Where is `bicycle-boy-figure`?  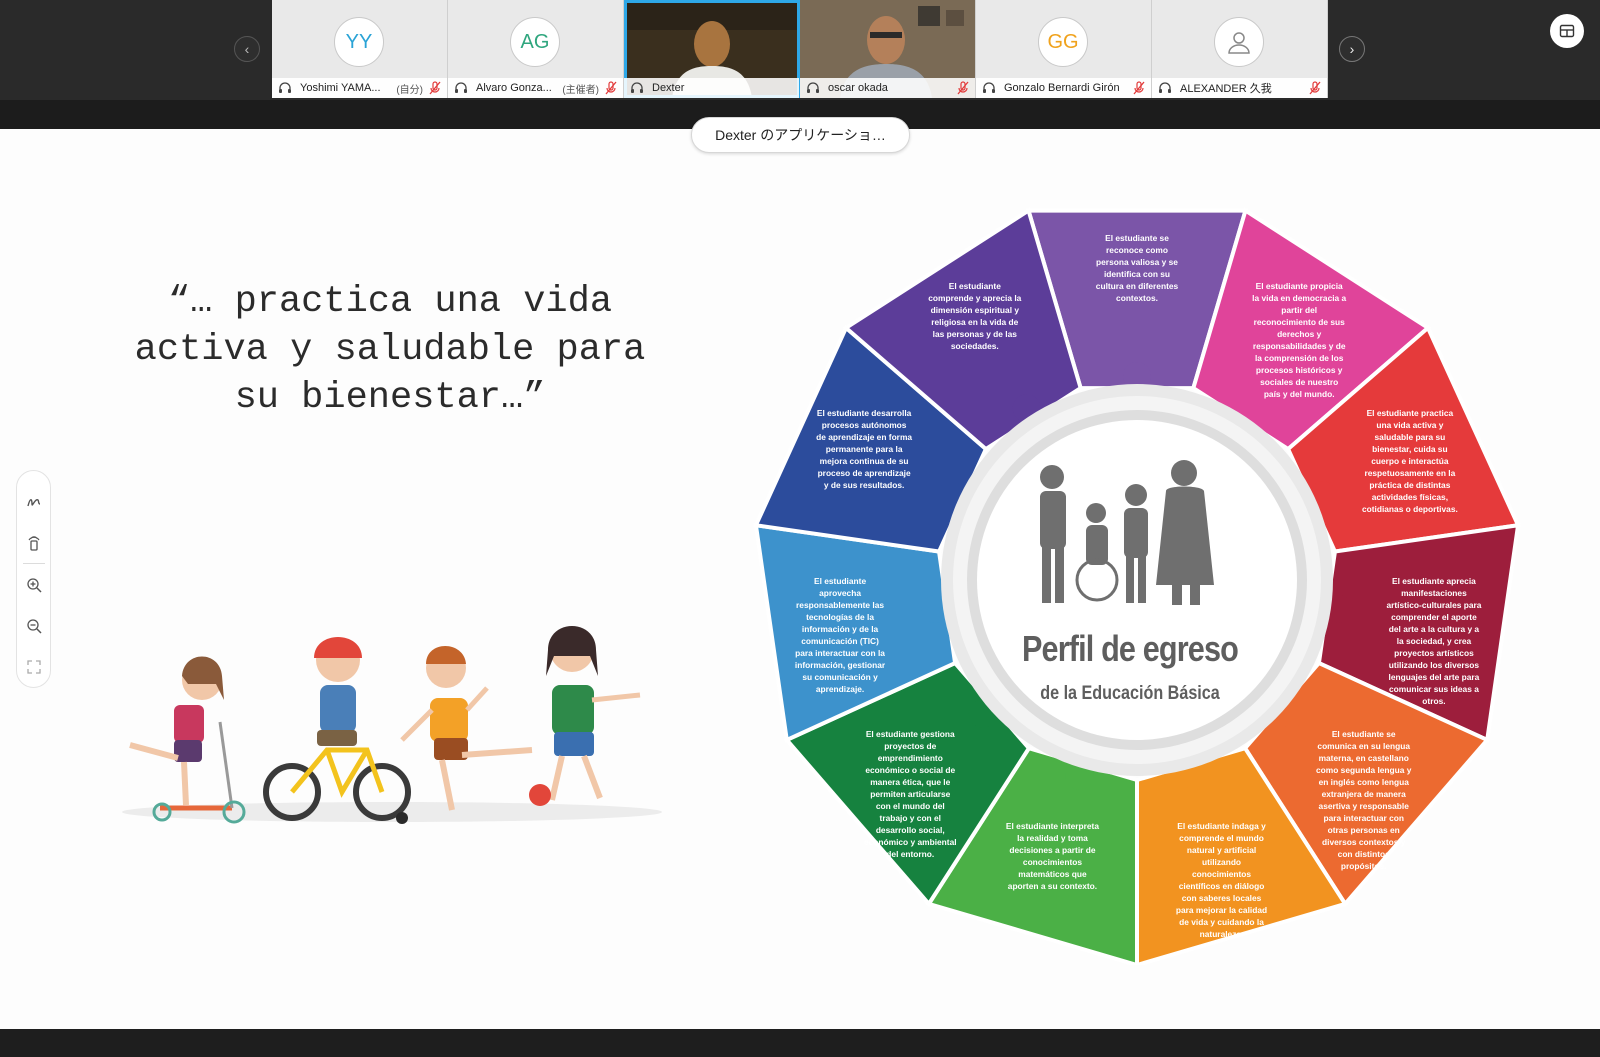
bicycle-boy-figure is located at coordinates (337, 730).